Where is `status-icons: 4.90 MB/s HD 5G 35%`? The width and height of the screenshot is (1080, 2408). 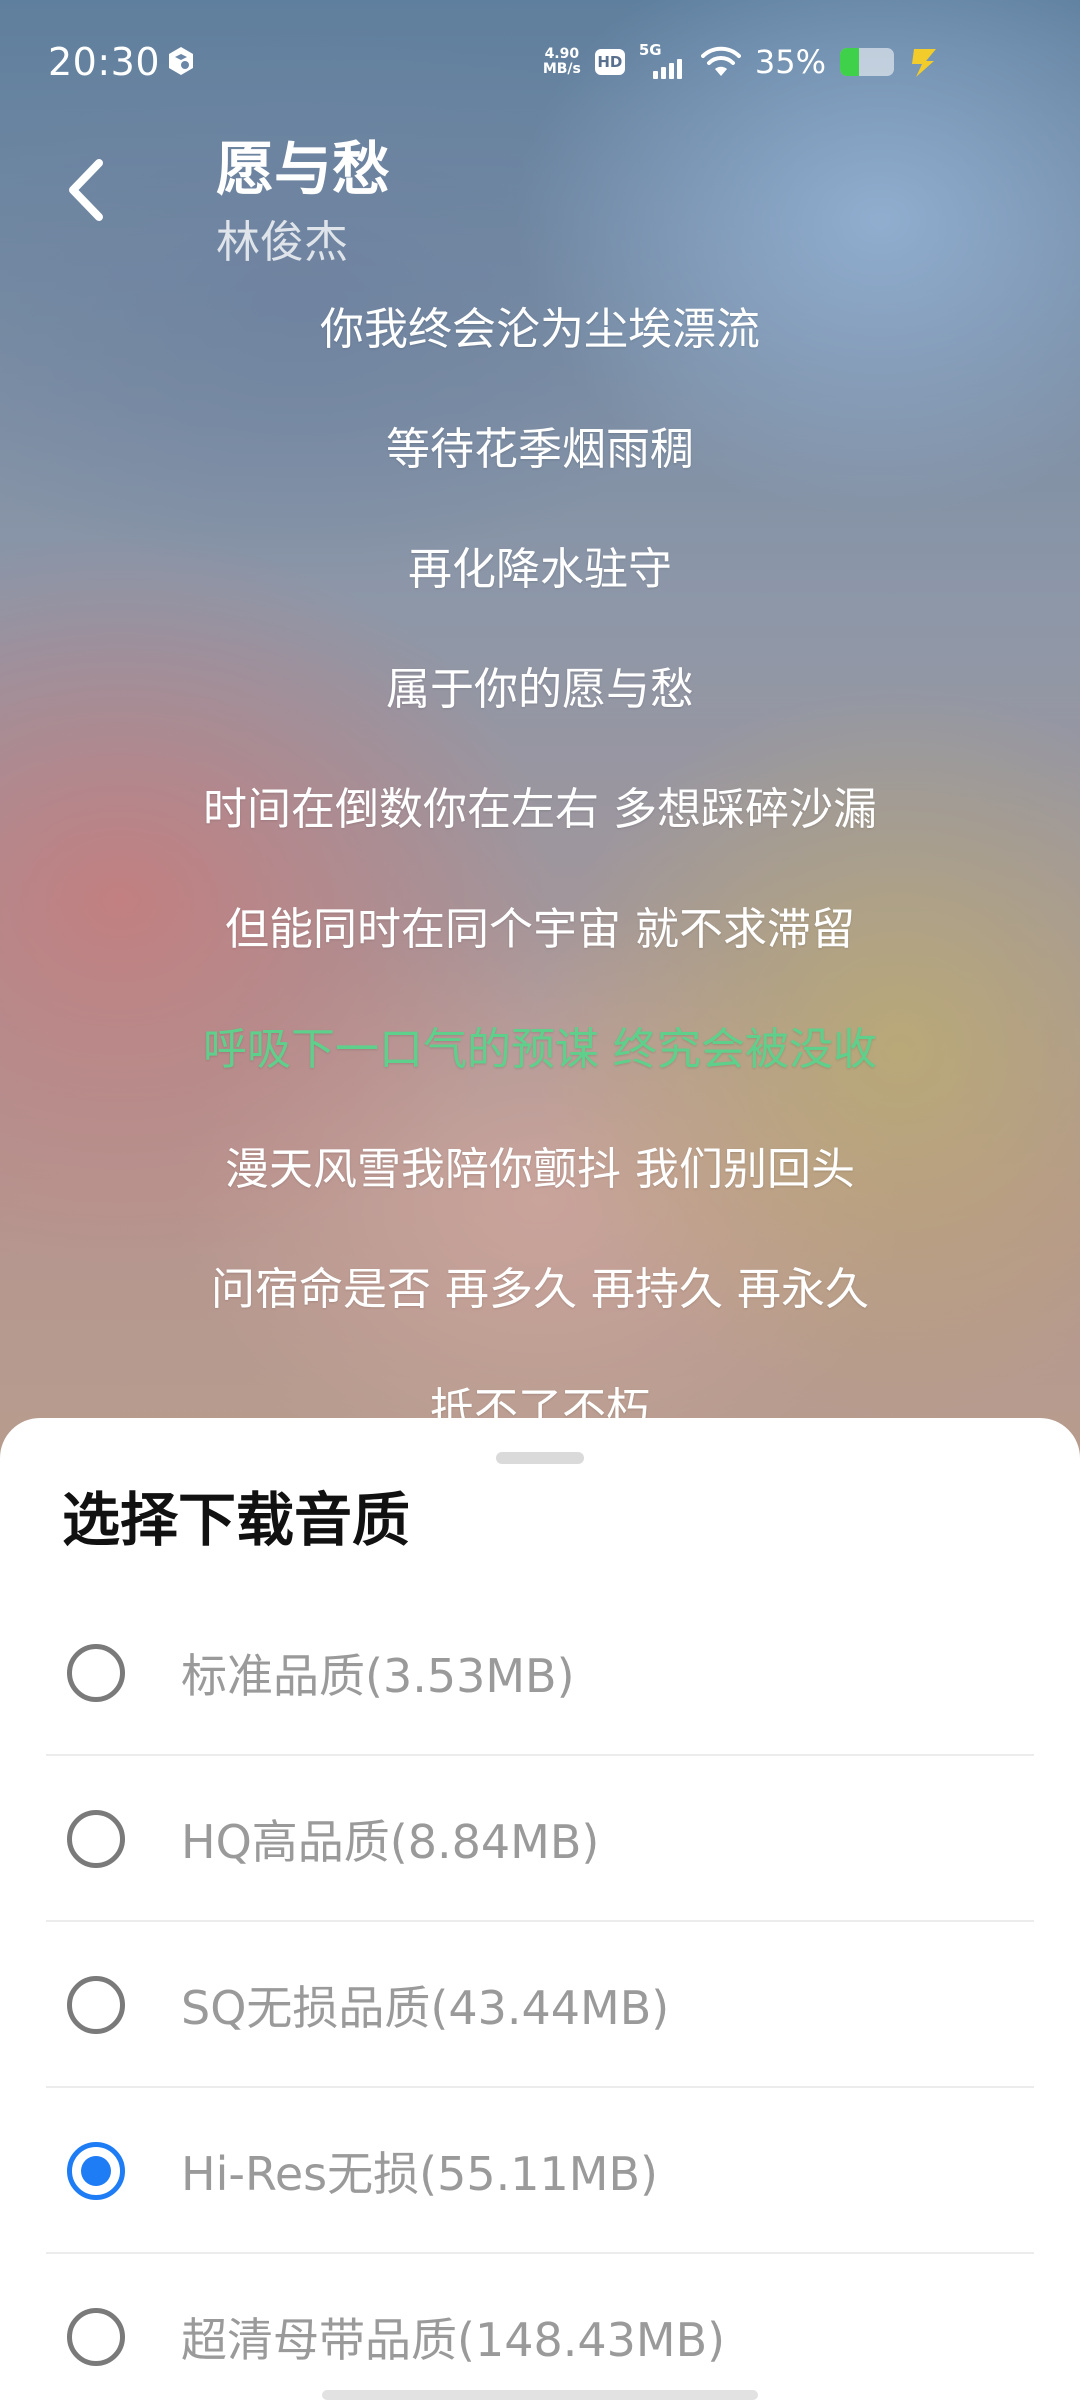
status-icons: 4.90 MB/s HD 5G 35% is located at coordinates (741, 61).